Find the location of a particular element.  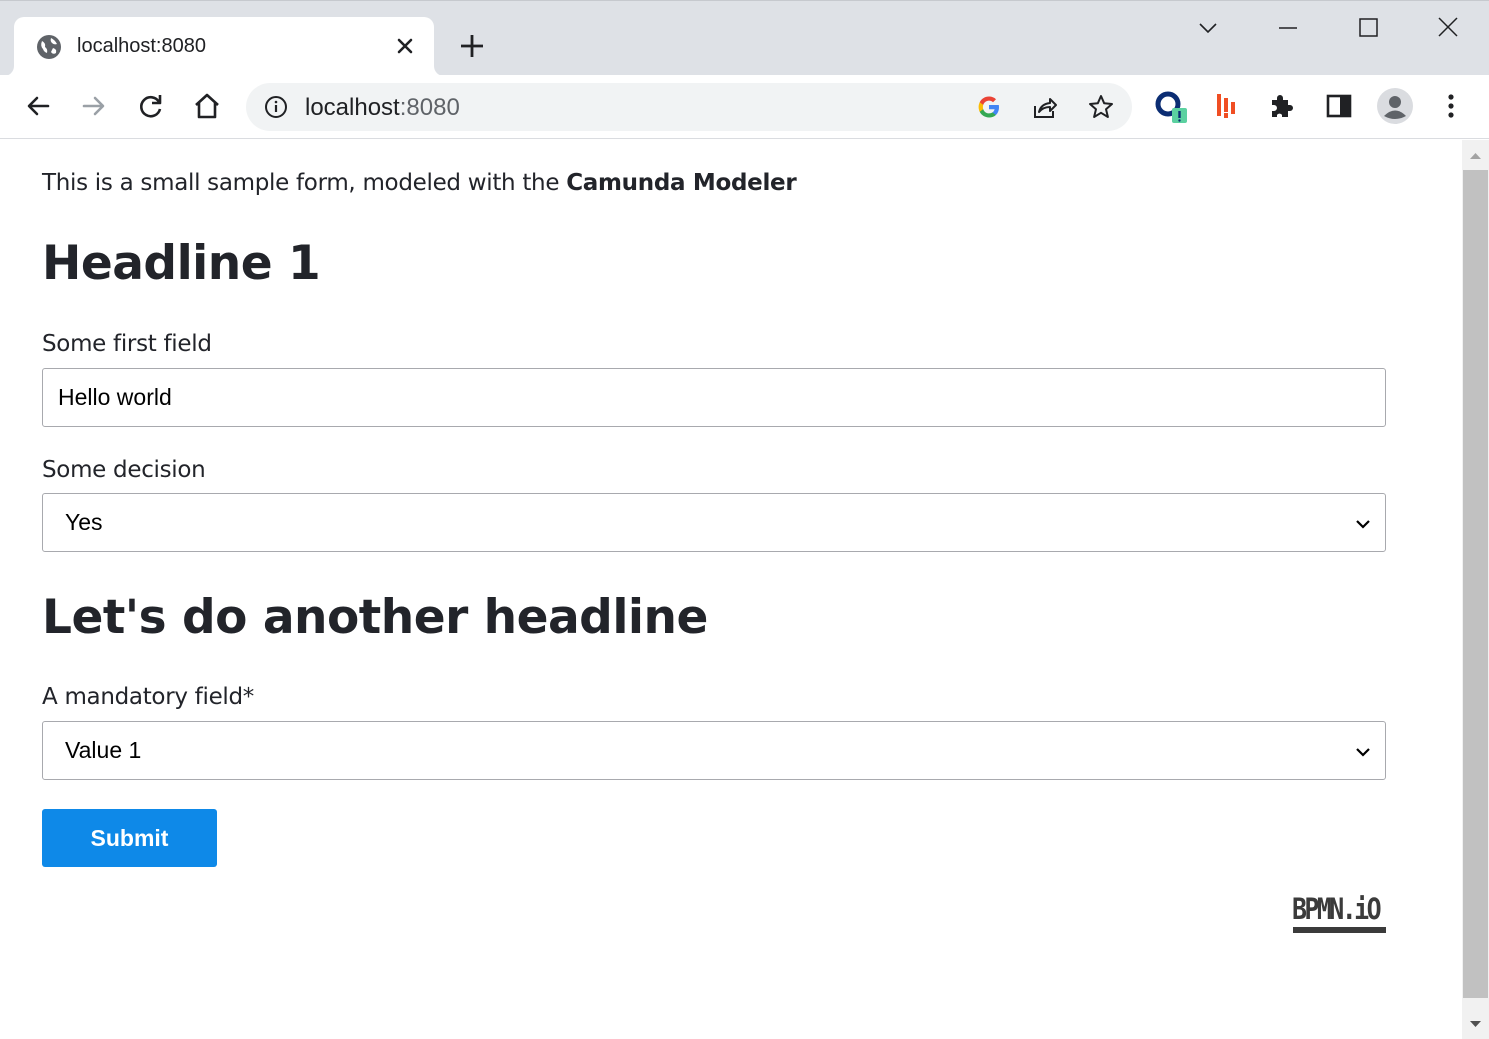

field3-label: A mandatory field* is located at coordinates (148, 697).